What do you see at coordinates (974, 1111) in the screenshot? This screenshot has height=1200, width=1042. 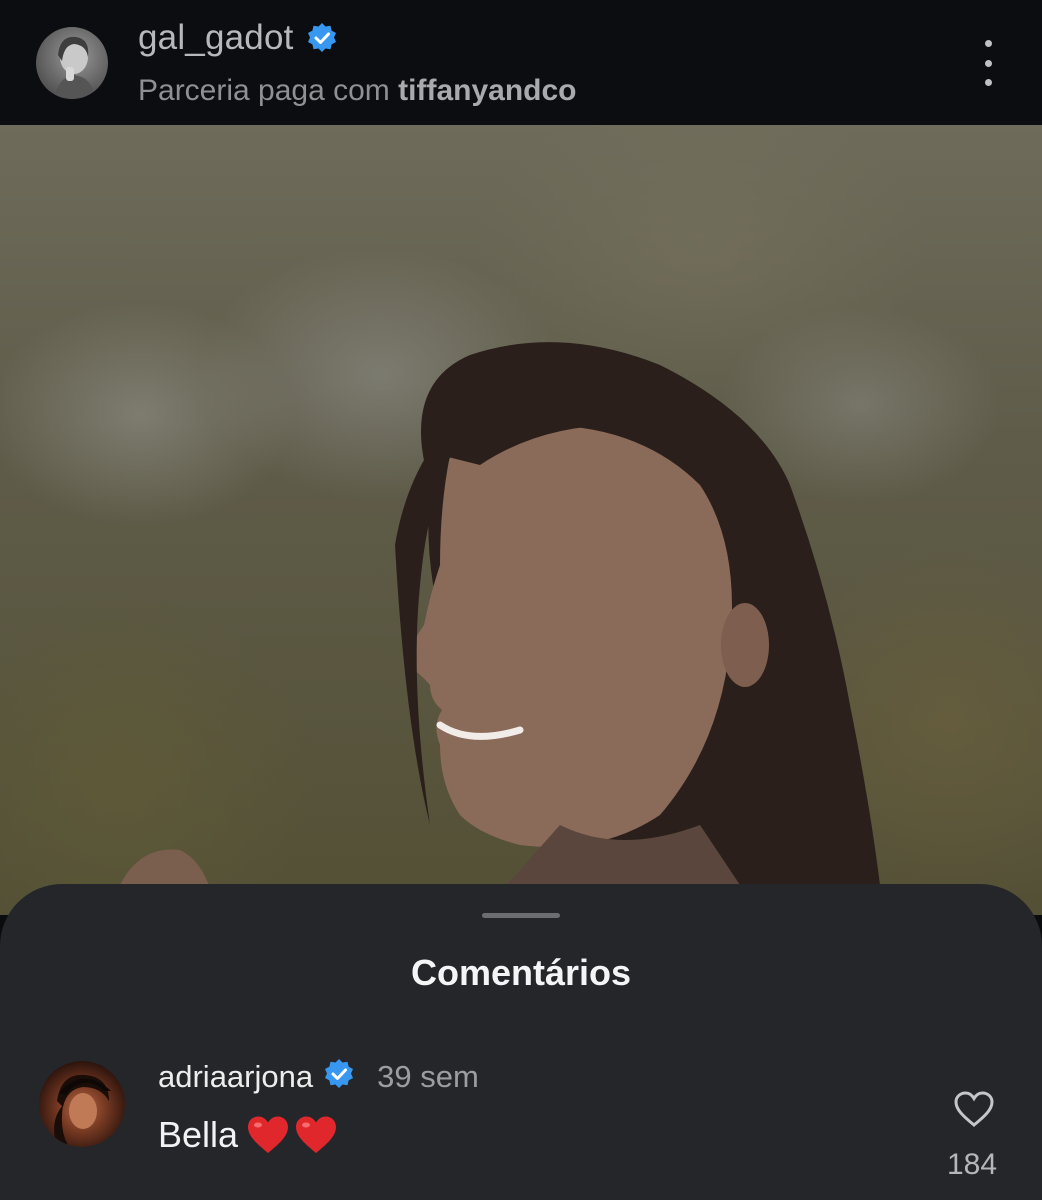 I see `like-heart-icon` at bounding box center [974, 1111].